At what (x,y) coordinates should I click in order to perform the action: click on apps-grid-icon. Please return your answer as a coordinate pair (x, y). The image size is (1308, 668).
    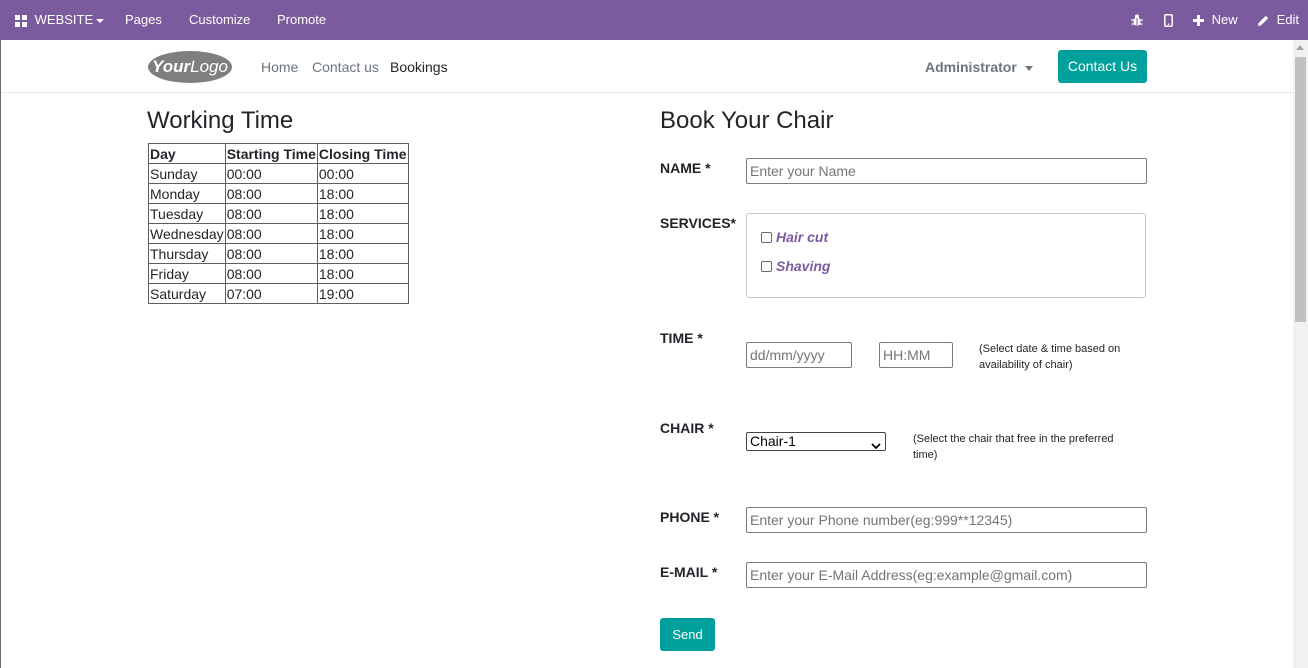
    Looking at the image, I should click on (23, 19).